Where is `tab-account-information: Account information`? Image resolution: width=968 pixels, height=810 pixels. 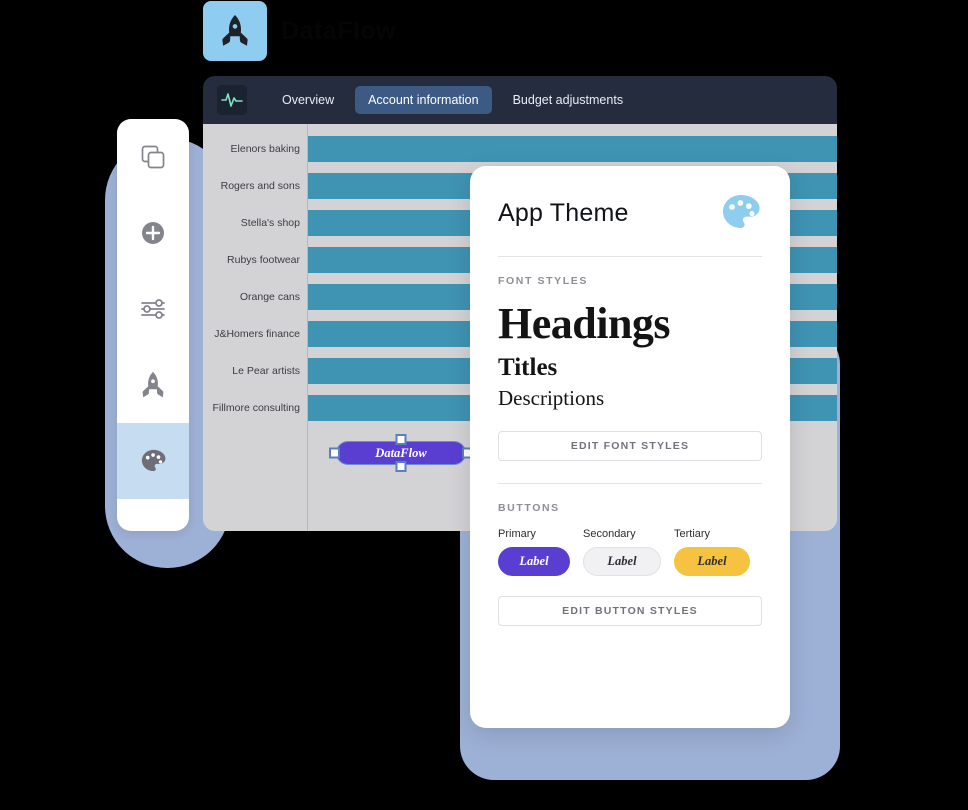 tab-account-information: Account information is located at coordinates (423, 100).